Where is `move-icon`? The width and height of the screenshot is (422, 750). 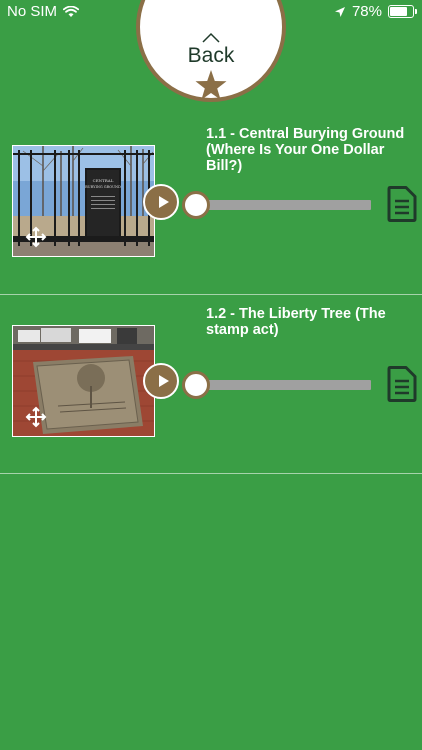
move-icon is located at coordinates (36, 417).